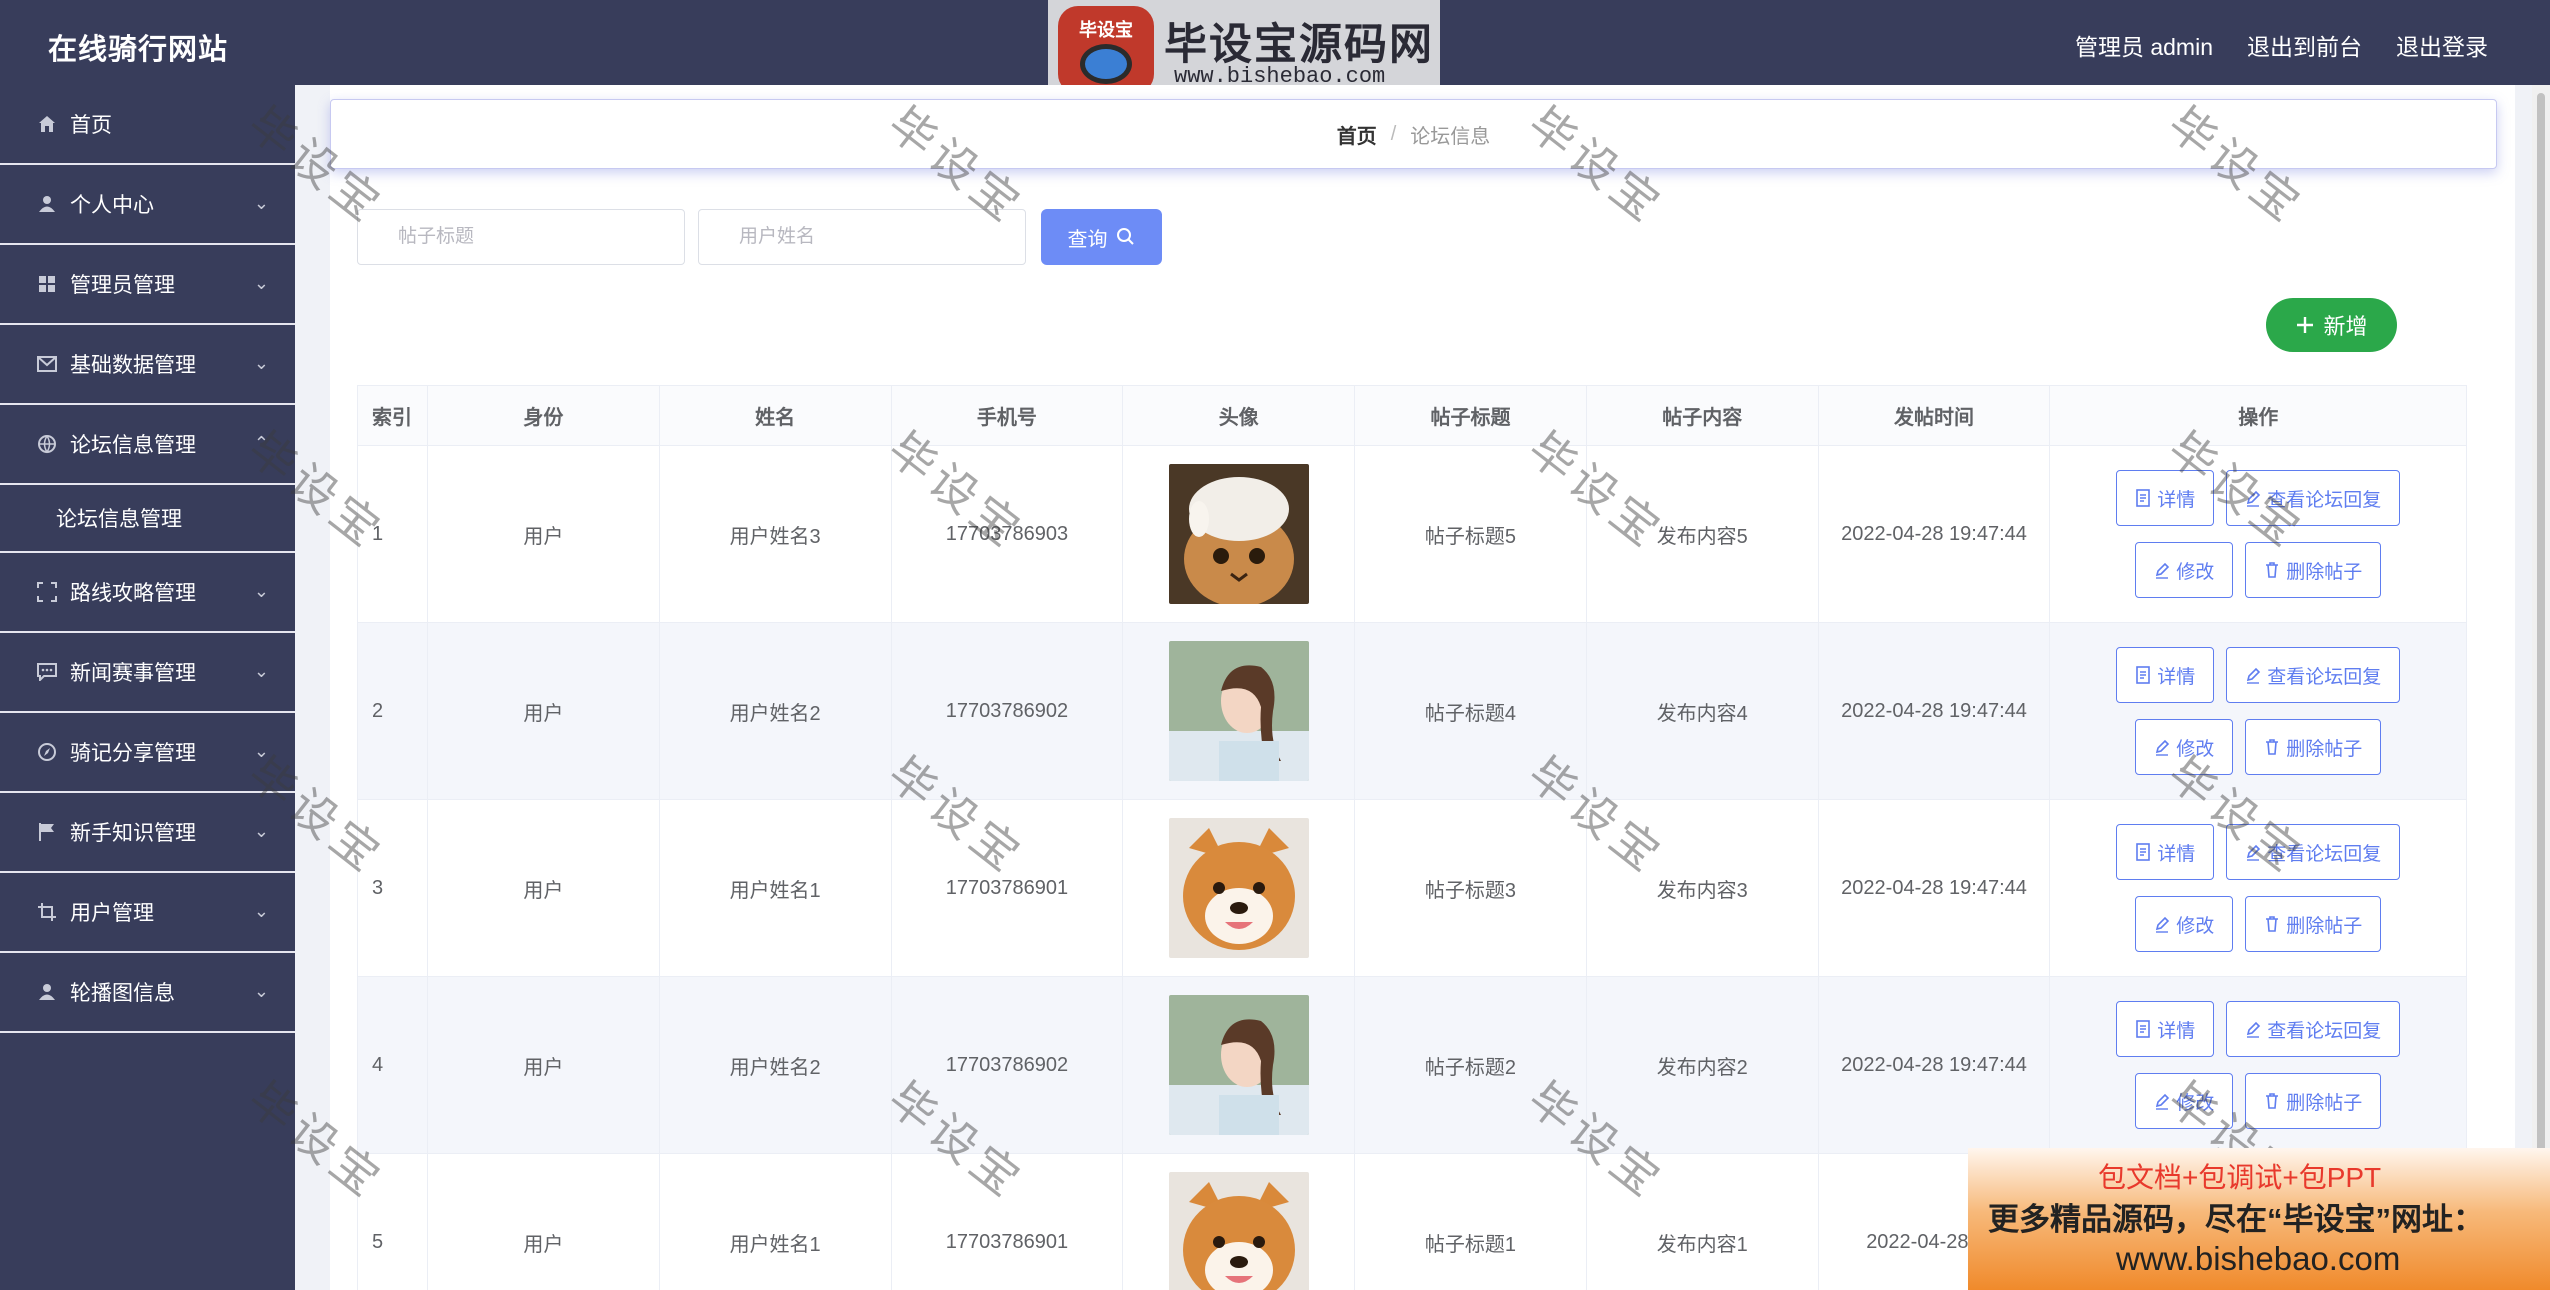  I want to click on cell-post-title: 帖子标题2, so click(1471, 1065).